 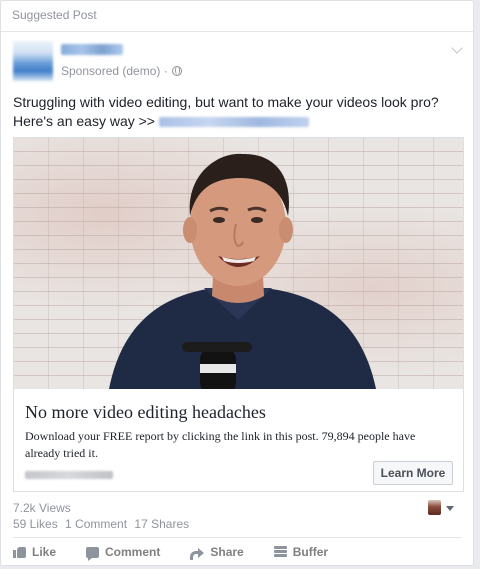 What do you see at coordinates (280, 552) in the screenshot?
I see `buffer-icon` at bounding box center [280, 552].